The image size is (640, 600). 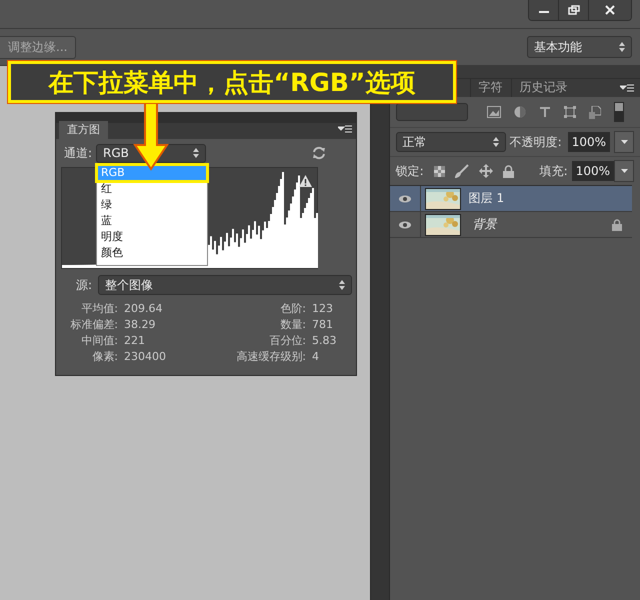 What do you see at coordinates (152, 189) in the screenshot?
I see `channel-option: 红` at bounding box center [152, 189].